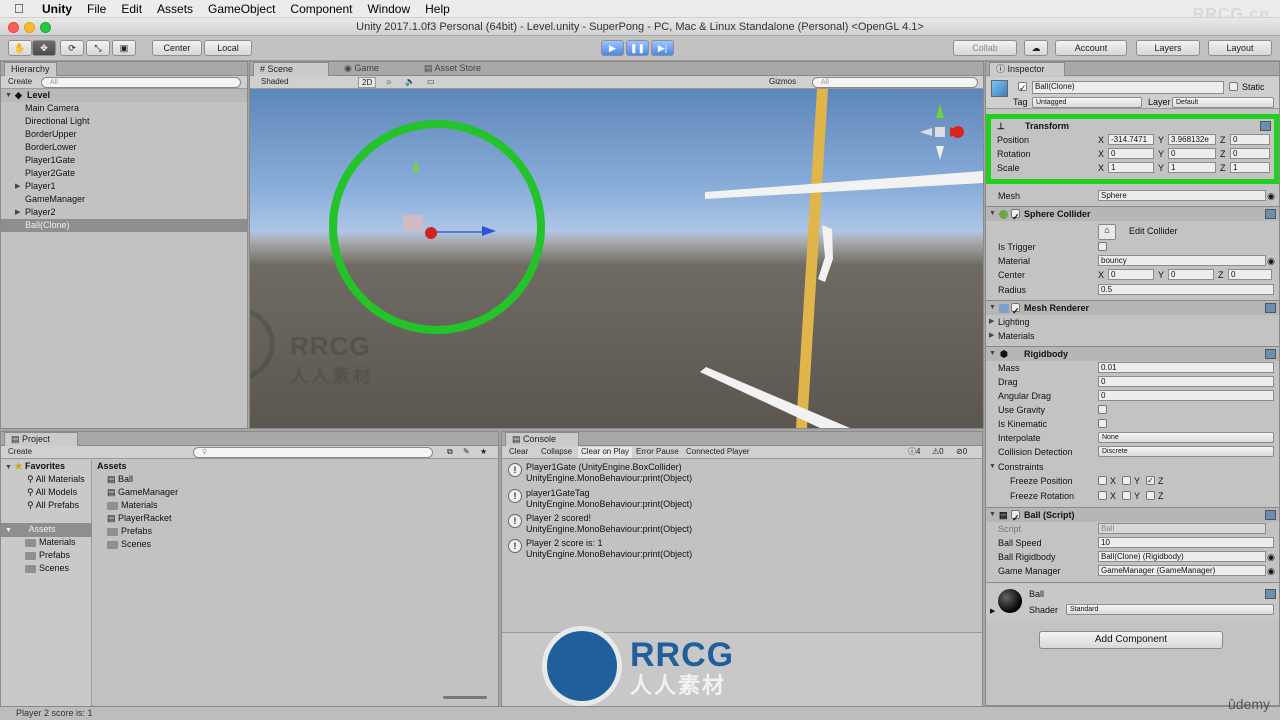 The width and height of the screenshot is (1280, 720). Describe the element at coordinates (8, 95) in the screenshot. I see `expand-arrow-icon: ▼` at that location.